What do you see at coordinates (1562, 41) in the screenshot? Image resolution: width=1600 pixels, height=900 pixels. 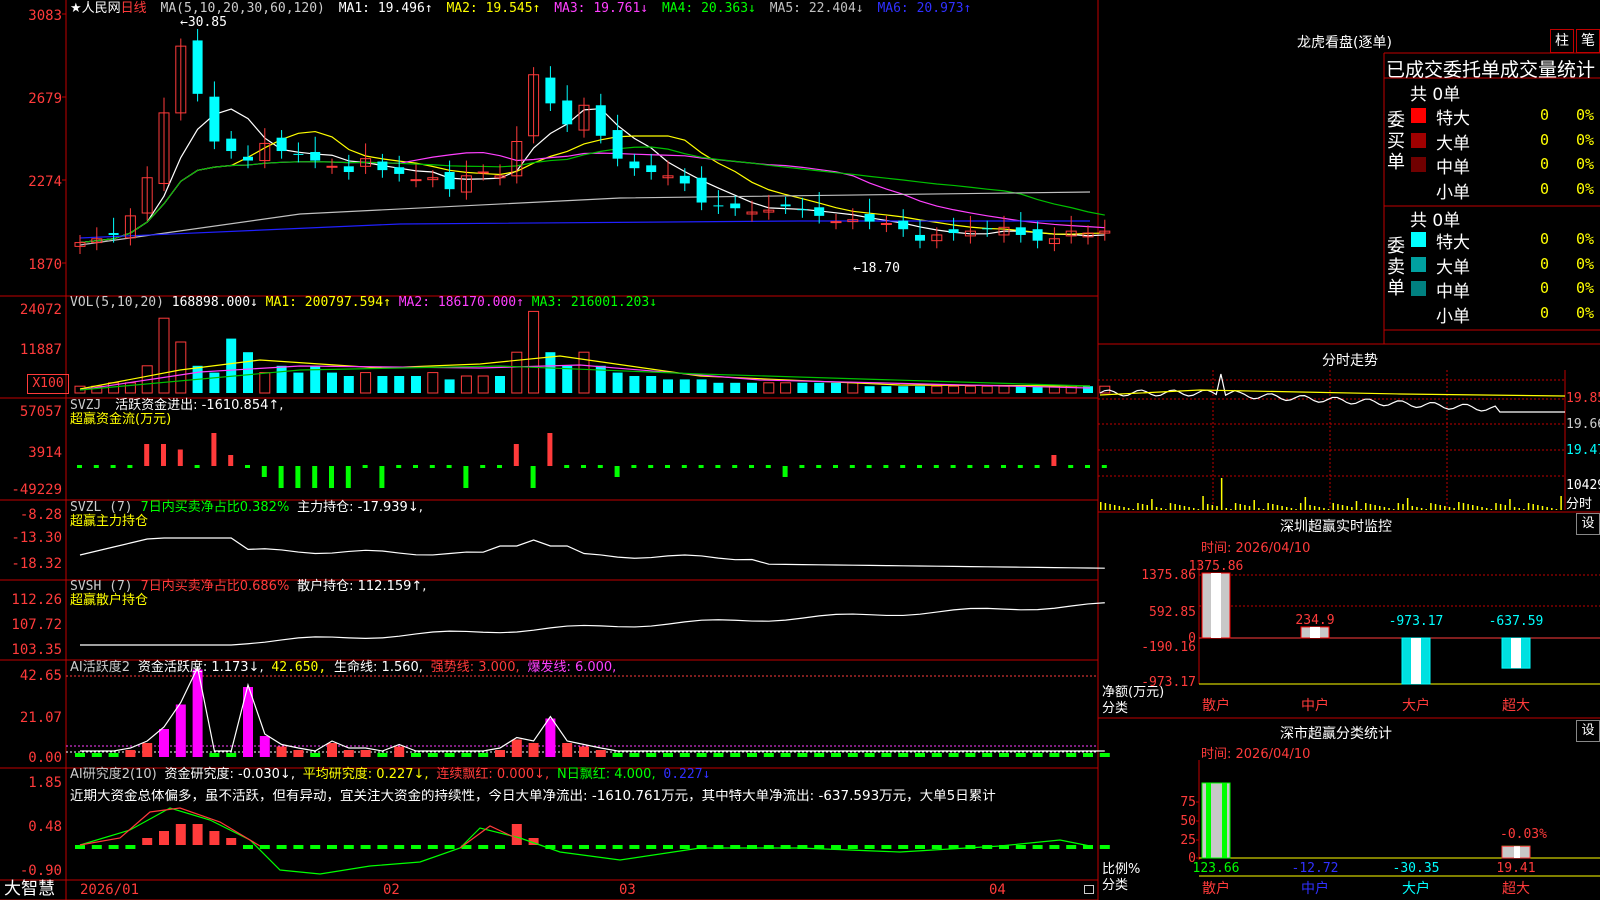 I see `bar-view-button: 柱` at bounding box center [1562, 41].